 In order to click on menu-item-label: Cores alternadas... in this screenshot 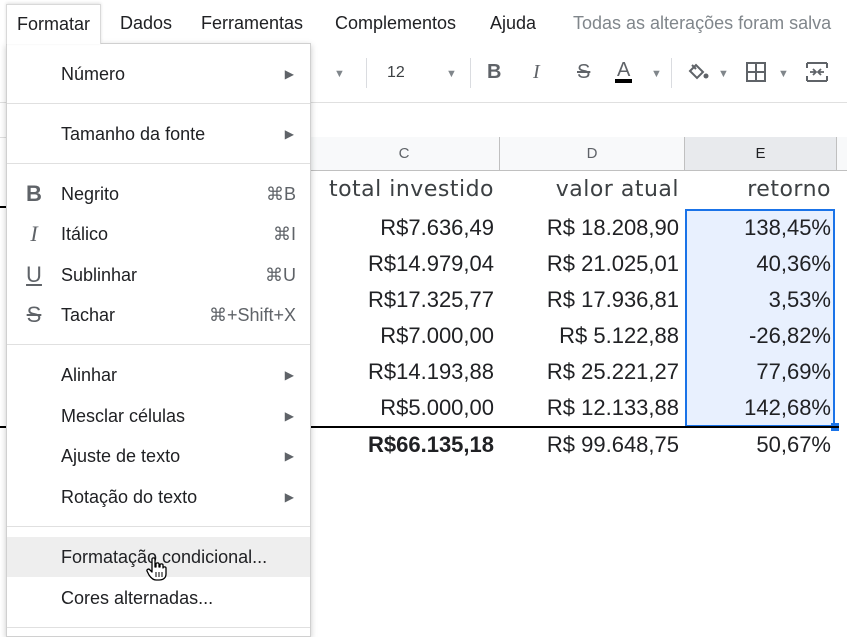, I will do `click(137, 598)`.